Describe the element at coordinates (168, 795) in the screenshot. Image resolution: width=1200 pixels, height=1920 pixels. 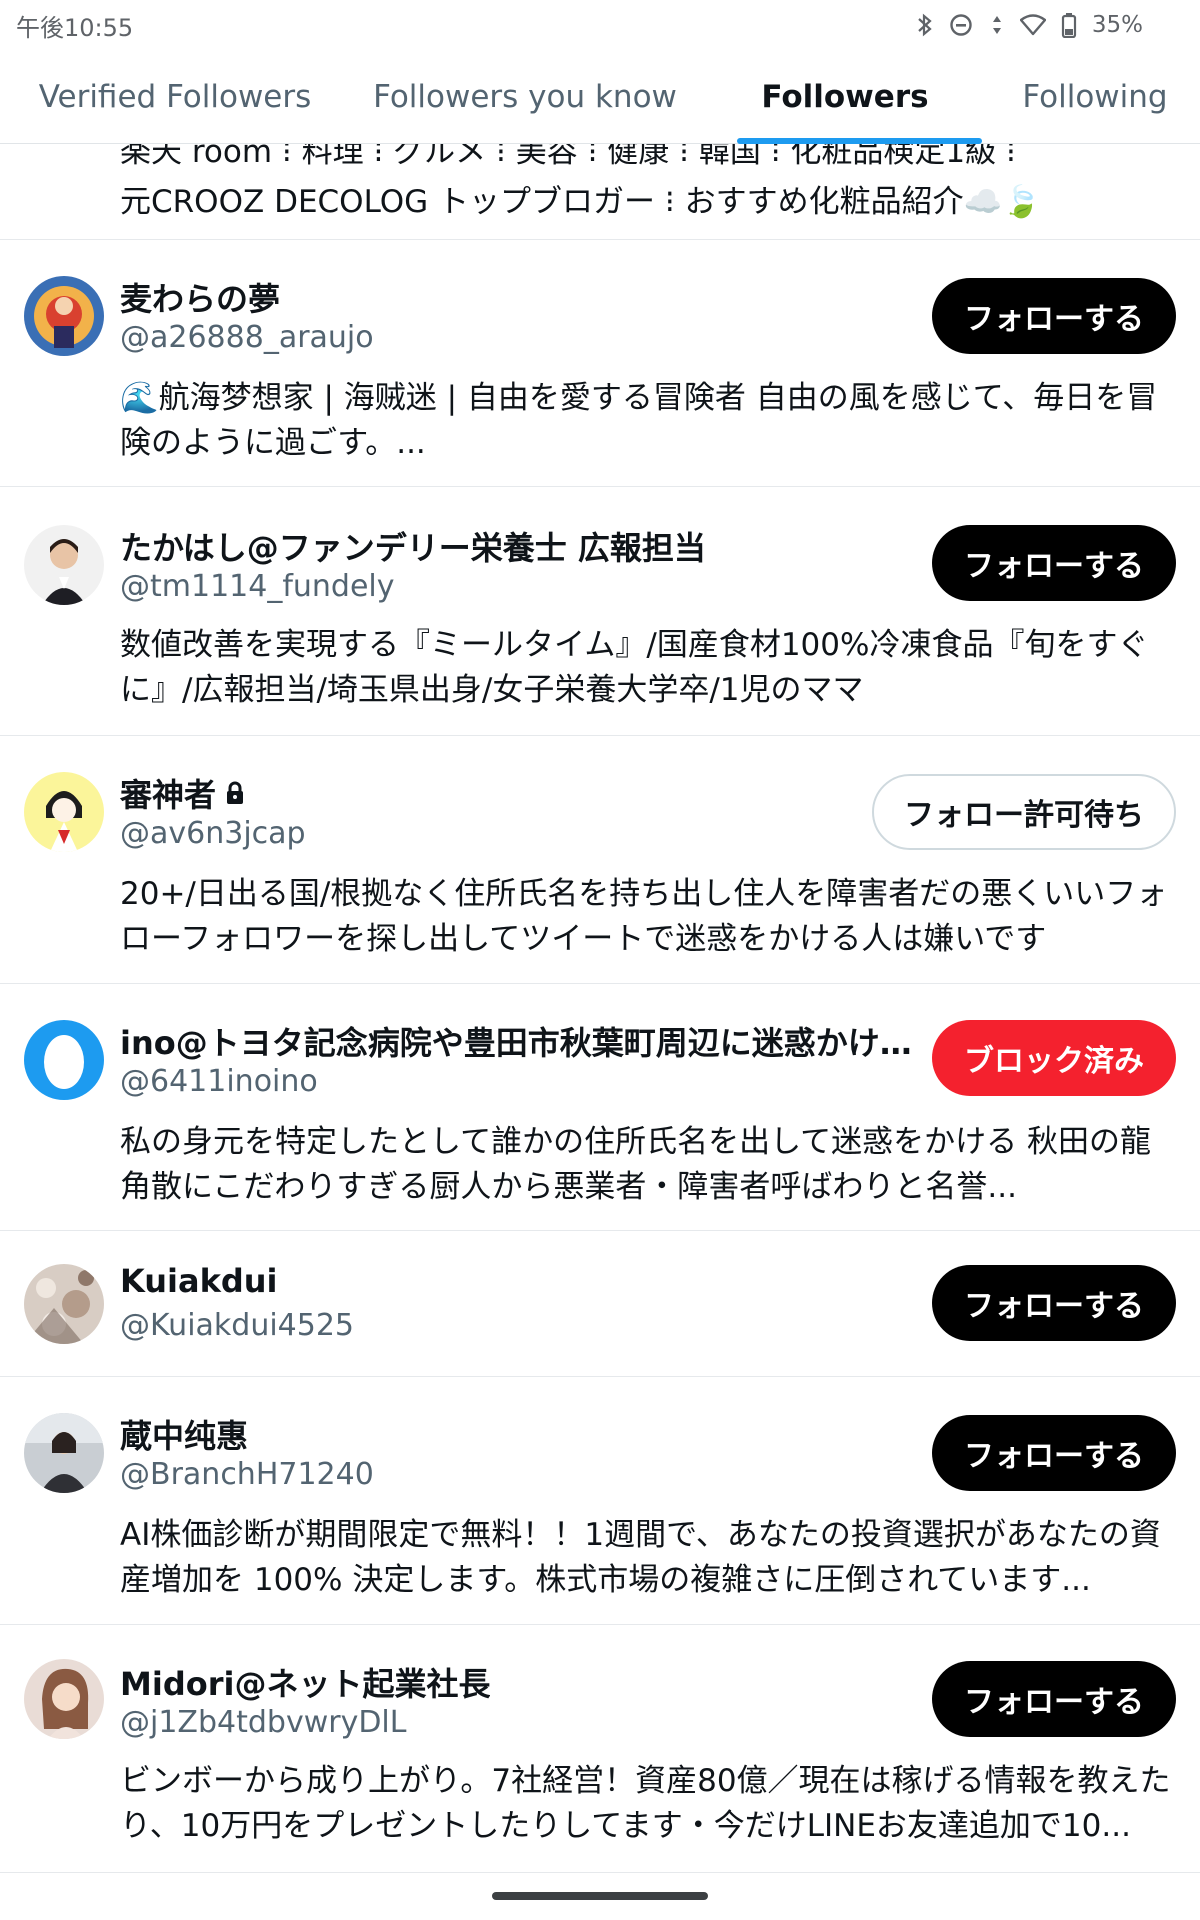
I see `display-name: 審神者` at that location.